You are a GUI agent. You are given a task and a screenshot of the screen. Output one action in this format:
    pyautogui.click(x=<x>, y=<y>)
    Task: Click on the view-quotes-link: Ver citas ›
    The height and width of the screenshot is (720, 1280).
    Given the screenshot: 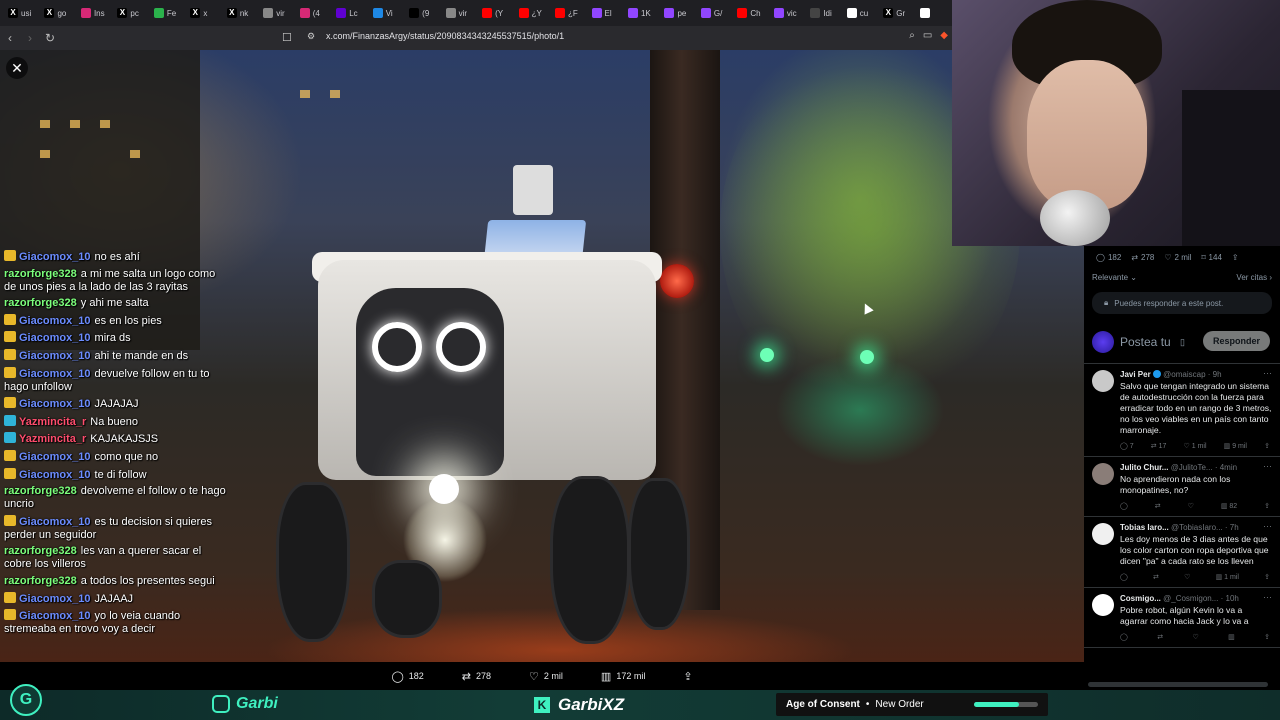 What is the action you would take?
    pyautogui.click(x=1254, y=277)
    